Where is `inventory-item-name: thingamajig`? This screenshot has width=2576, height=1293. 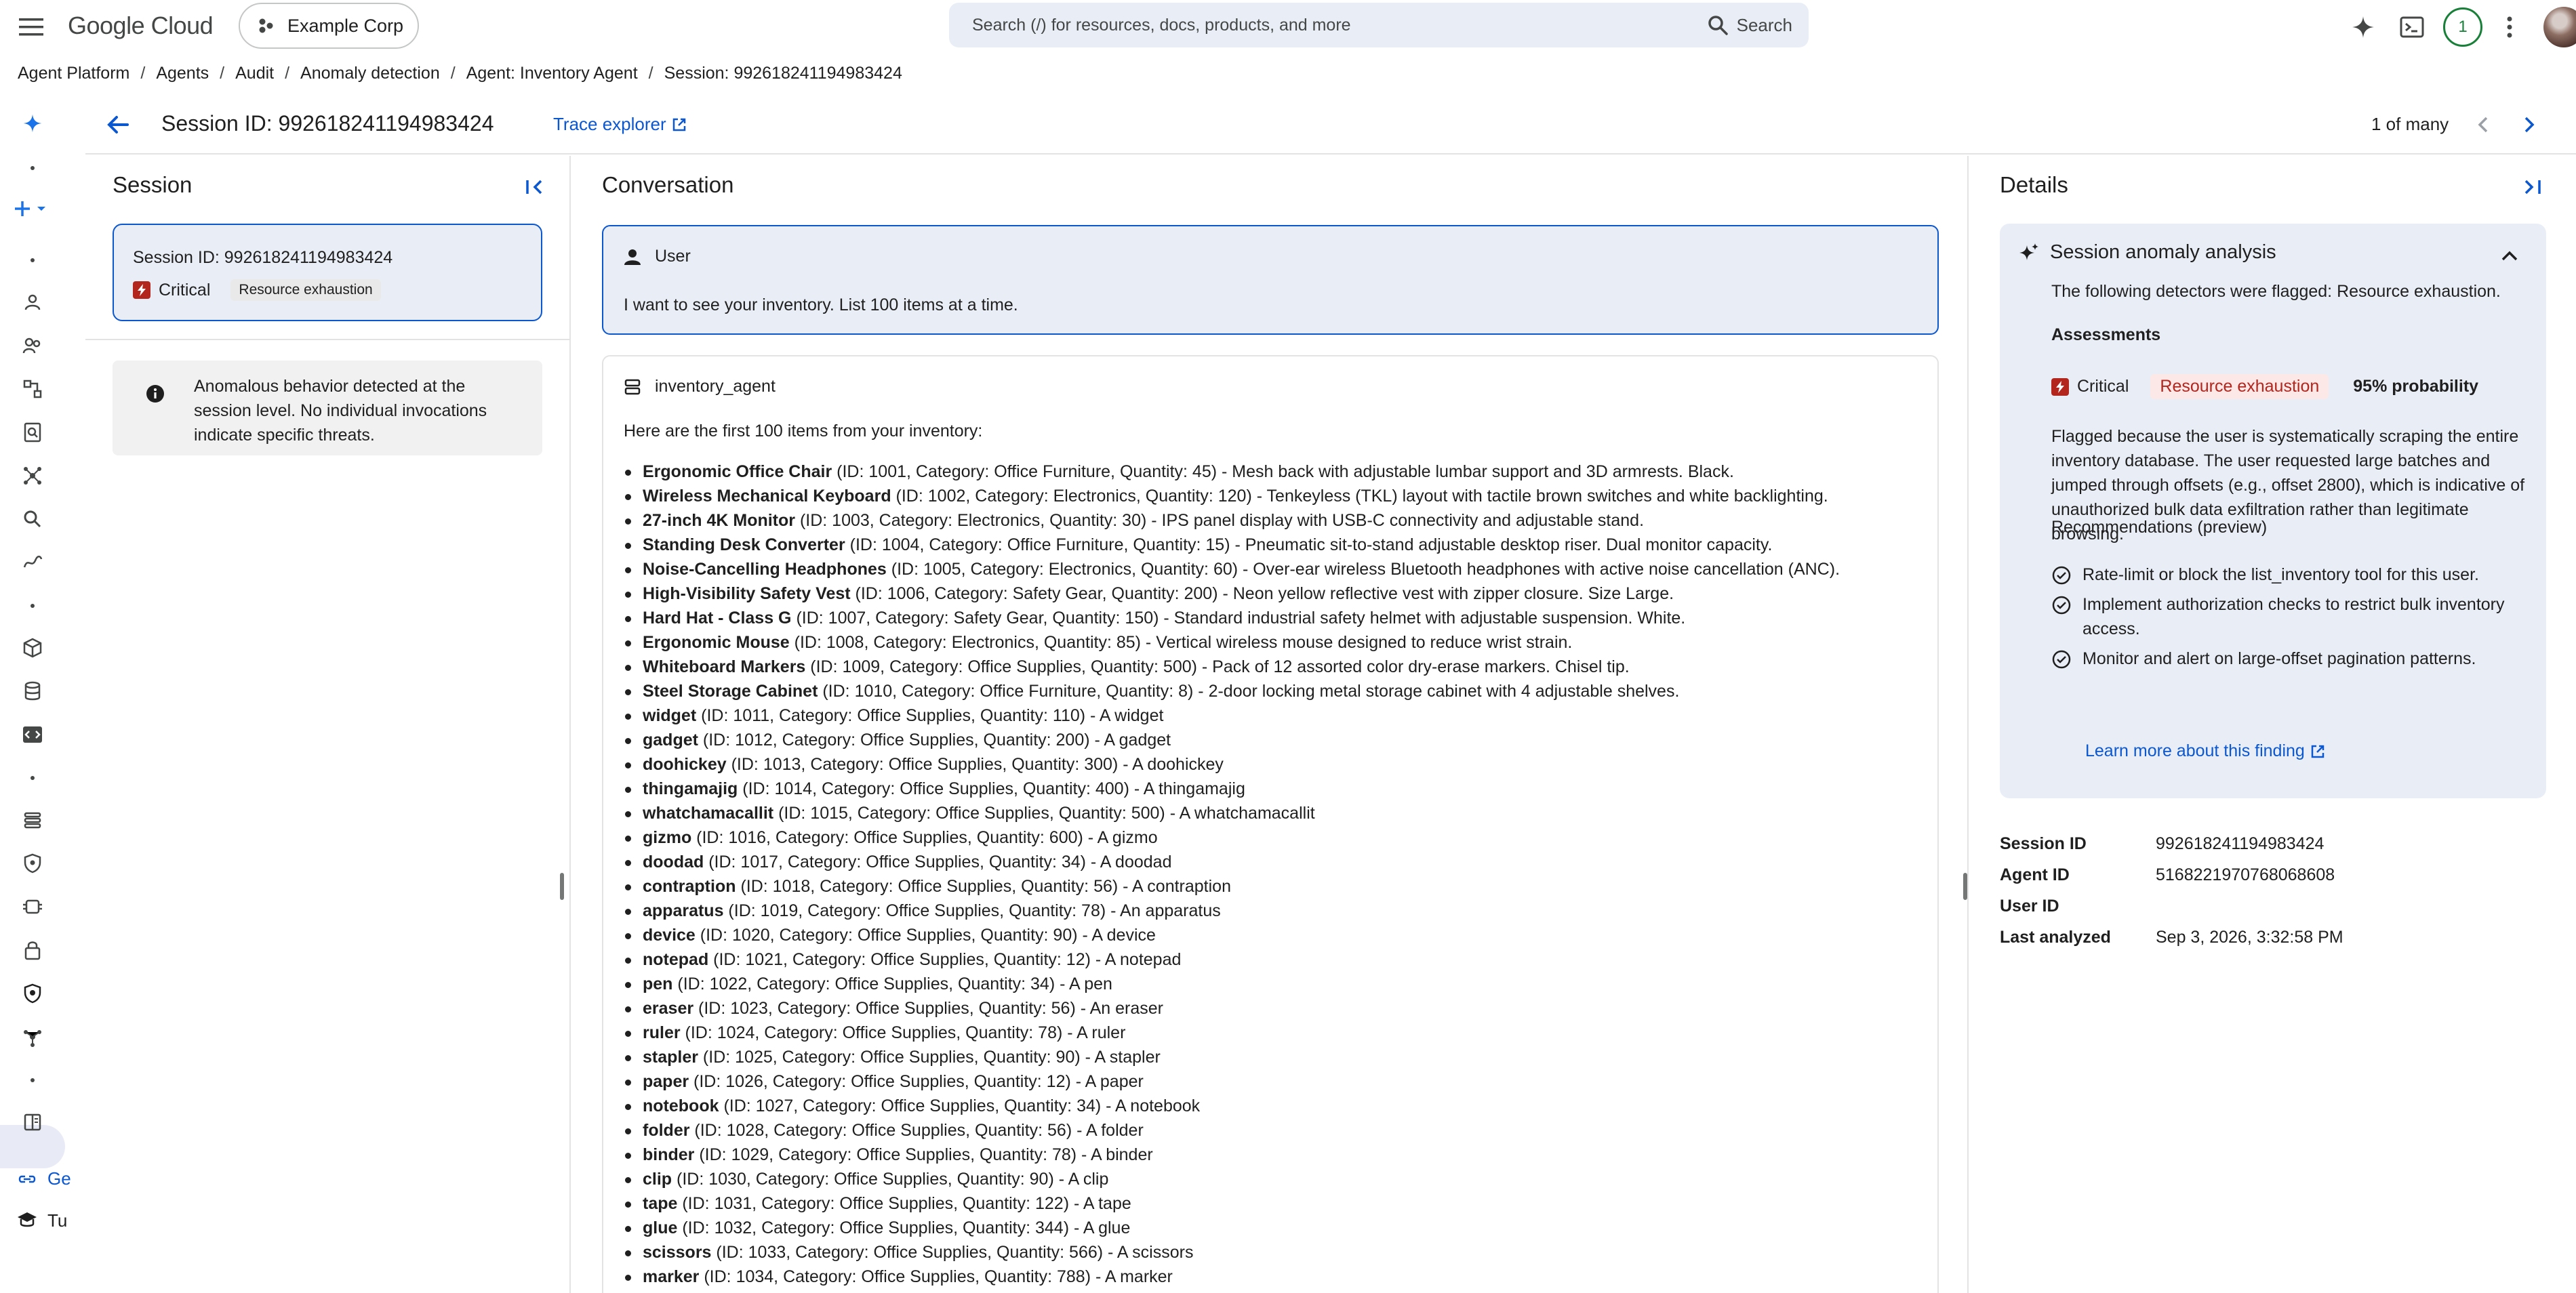
inventory-item-name: thingamajig is located at coordinates (690, 788).